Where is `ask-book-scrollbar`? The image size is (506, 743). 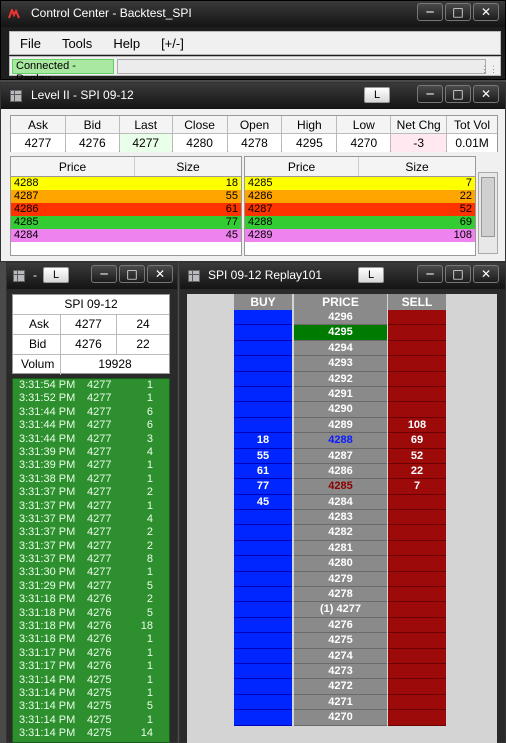 ask-book-scrollbar is located at coordinates (488, 213).